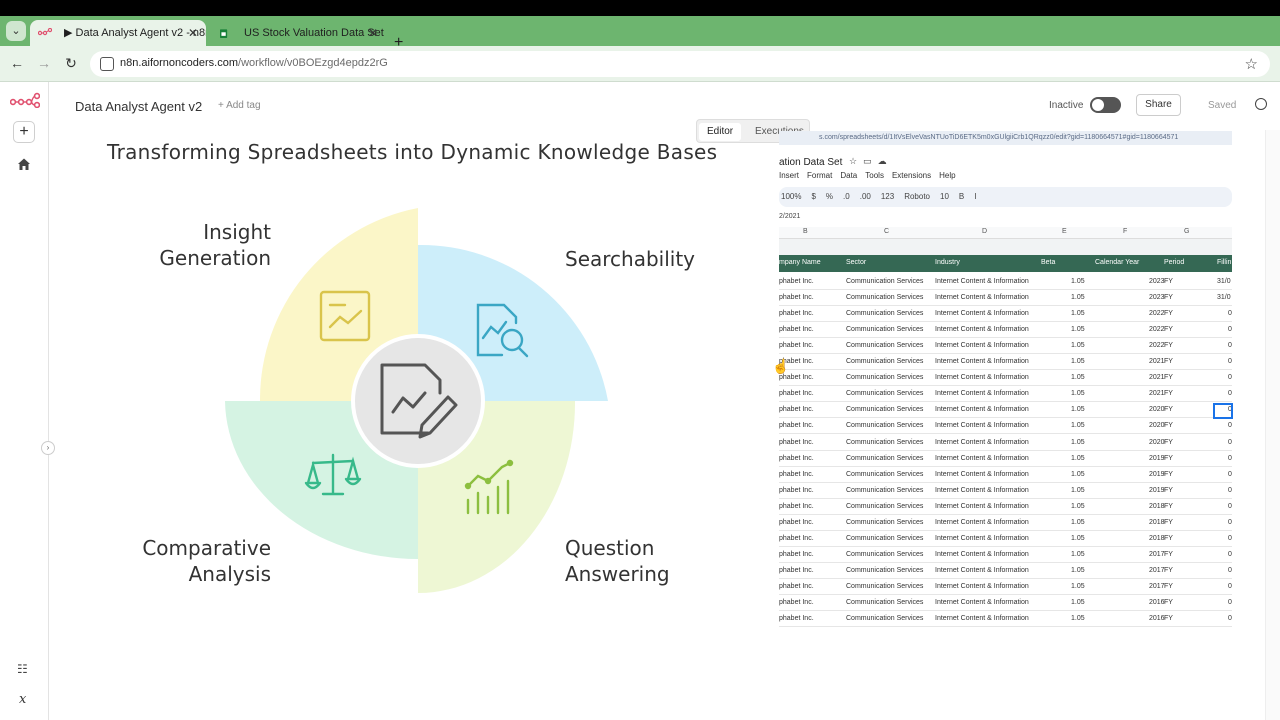  I want to click on share-button: Share, so click(1158, 105).